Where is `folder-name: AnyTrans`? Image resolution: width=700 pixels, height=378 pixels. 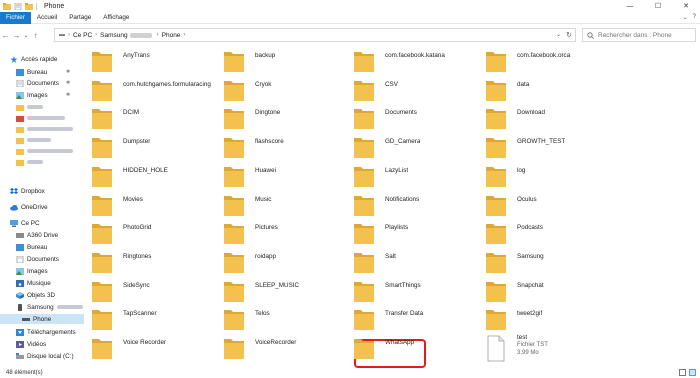 folder-name: AnyTrans is located at coordinates (136, 55).